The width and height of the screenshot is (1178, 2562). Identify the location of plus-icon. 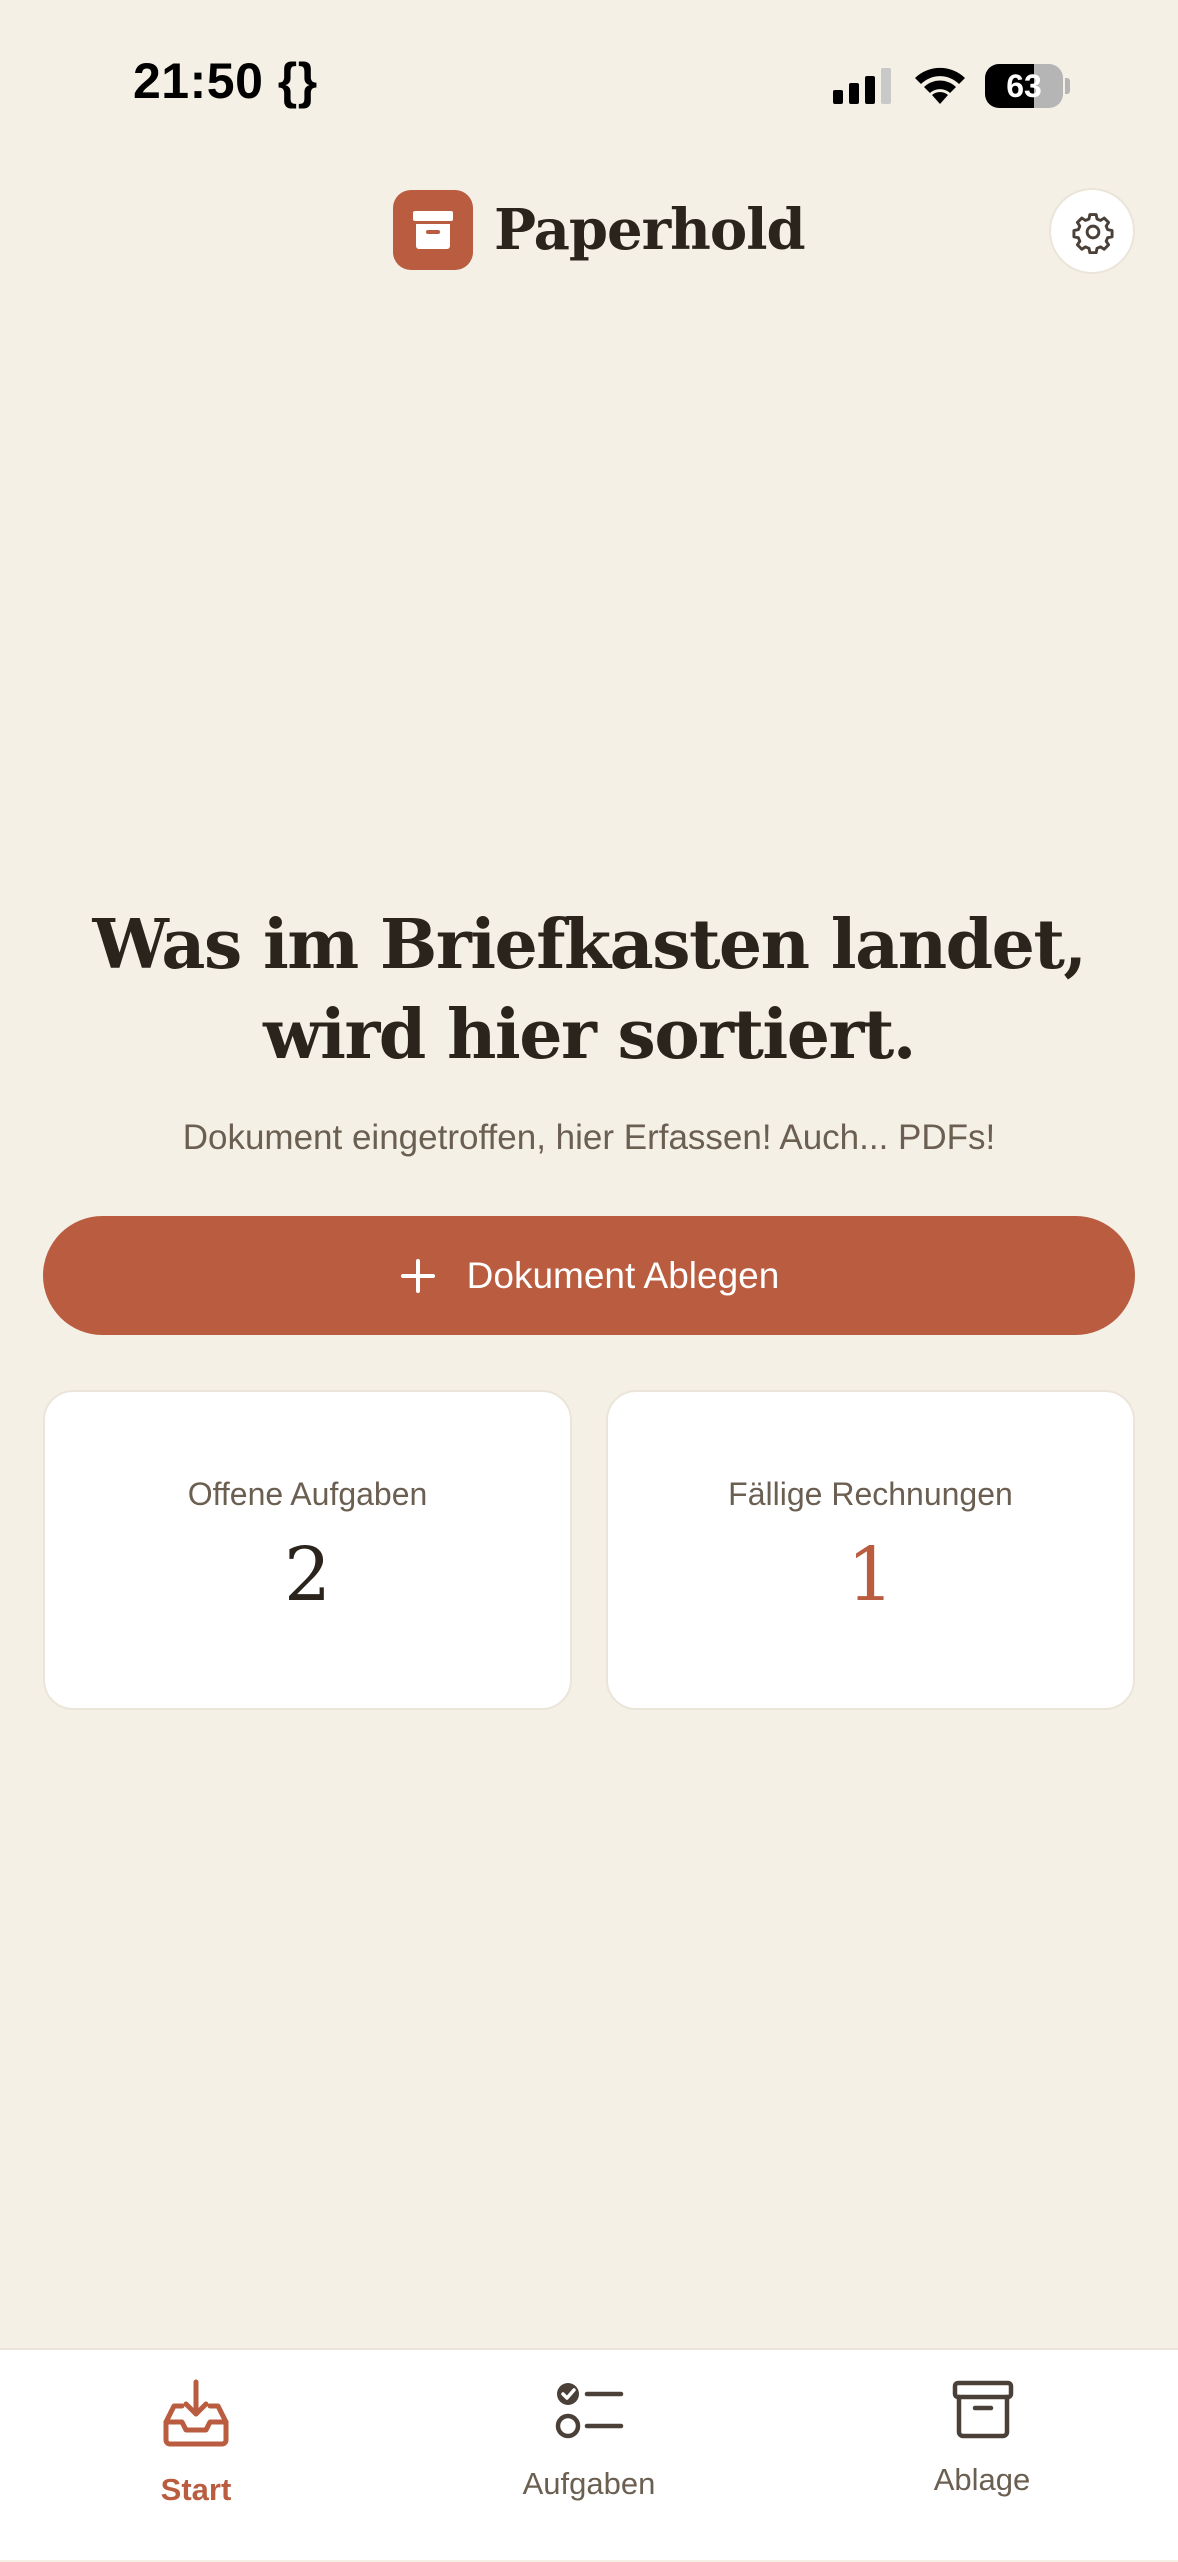
(417, 1275).